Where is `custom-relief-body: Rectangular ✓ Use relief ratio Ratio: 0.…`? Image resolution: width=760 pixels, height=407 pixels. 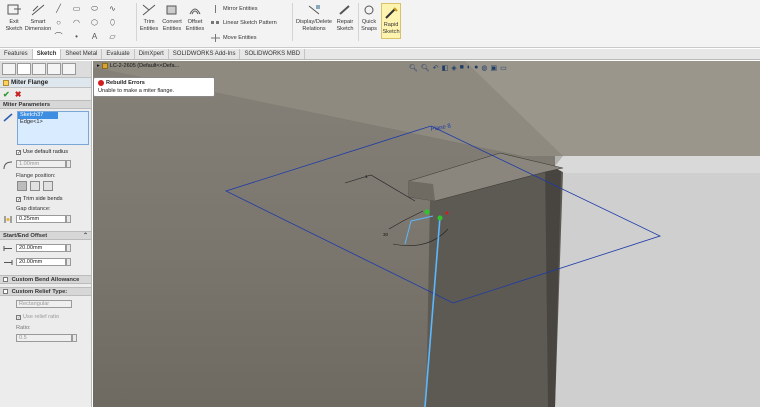 custom-relief-body: Rectangular ✓ Use relief ratio Ratio: 0.… is located at coordinates (45, 325).